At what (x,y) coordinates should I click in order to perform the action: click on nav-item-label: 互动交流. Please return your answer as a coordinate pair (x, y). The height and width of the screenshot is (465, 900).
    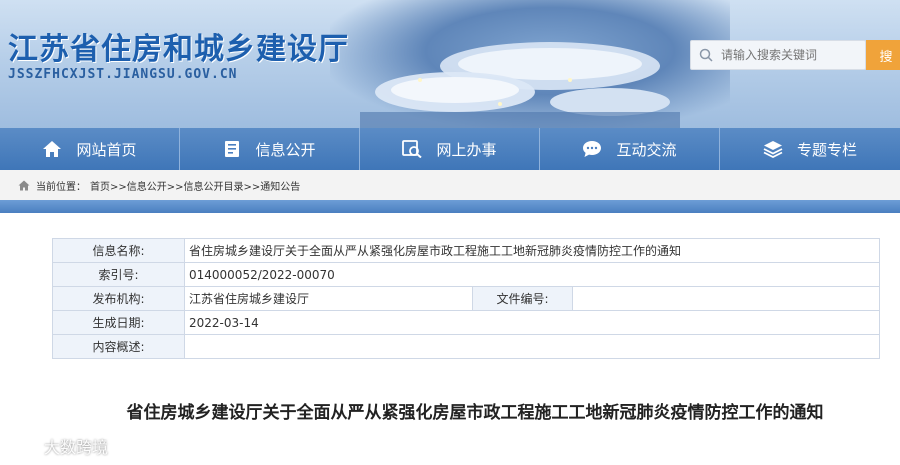
    Looking at the image, I should click on (646, 149).